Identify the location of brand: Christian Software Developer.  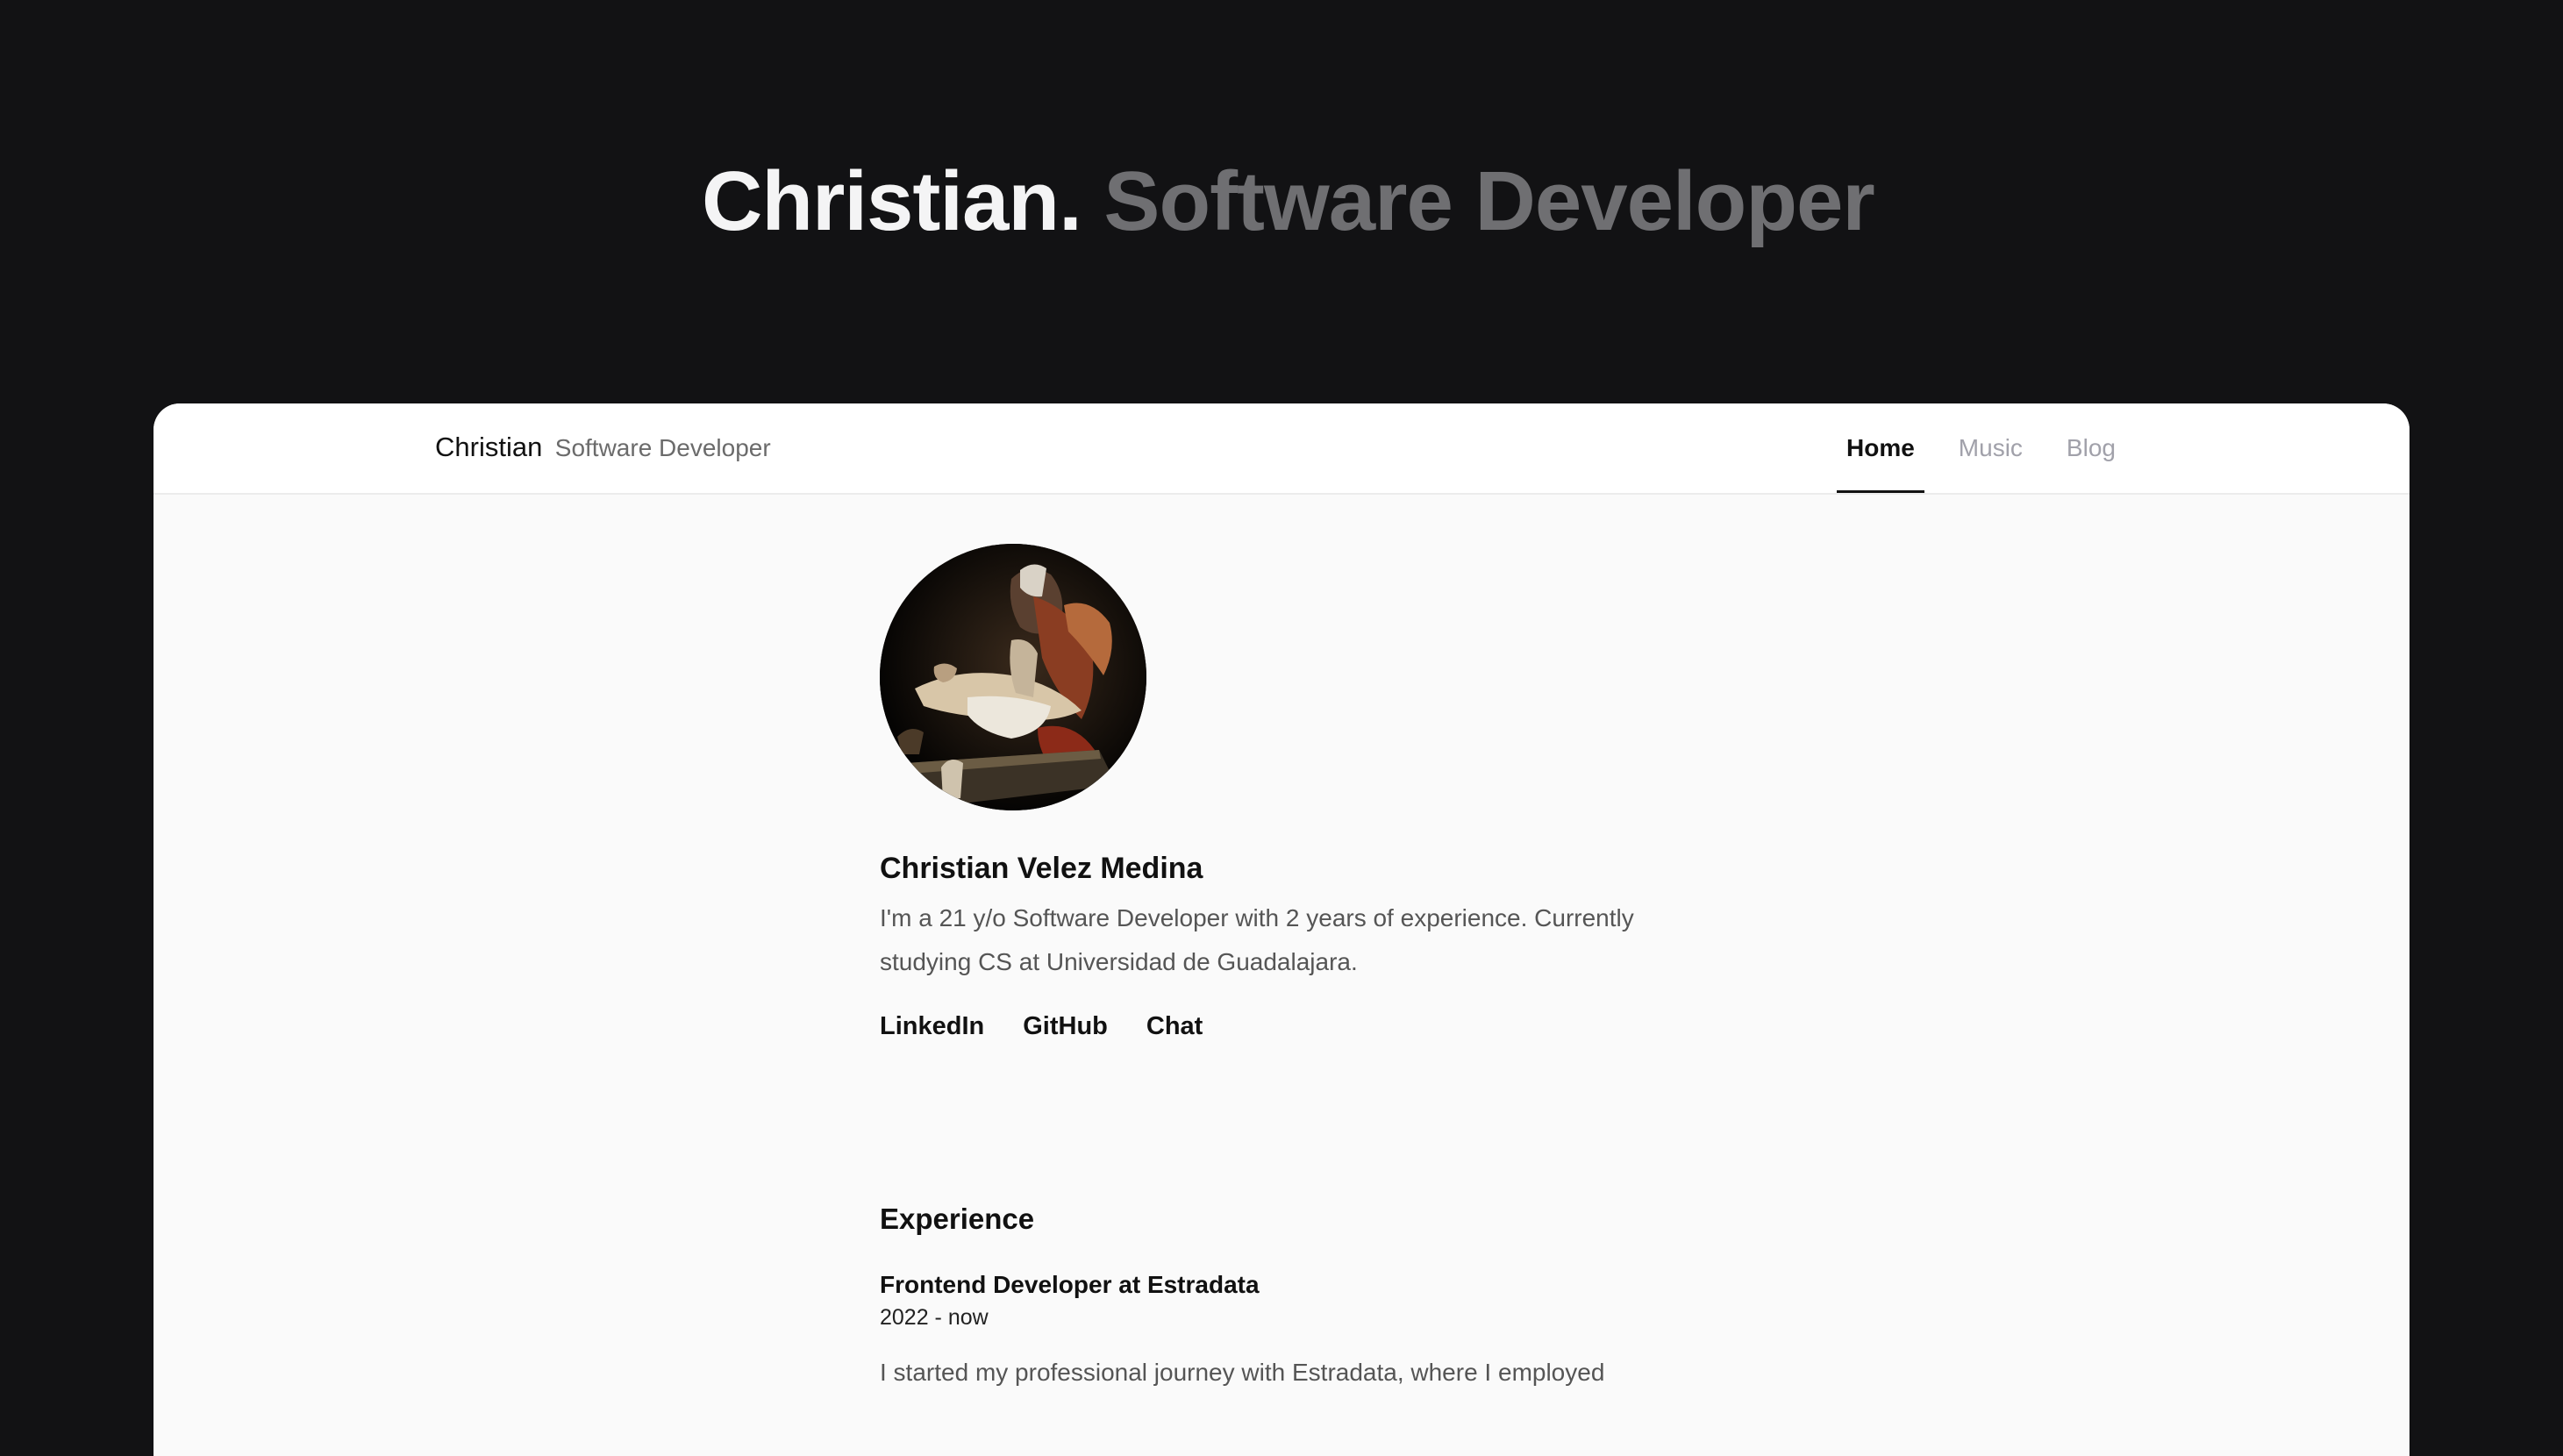
(603, 450).